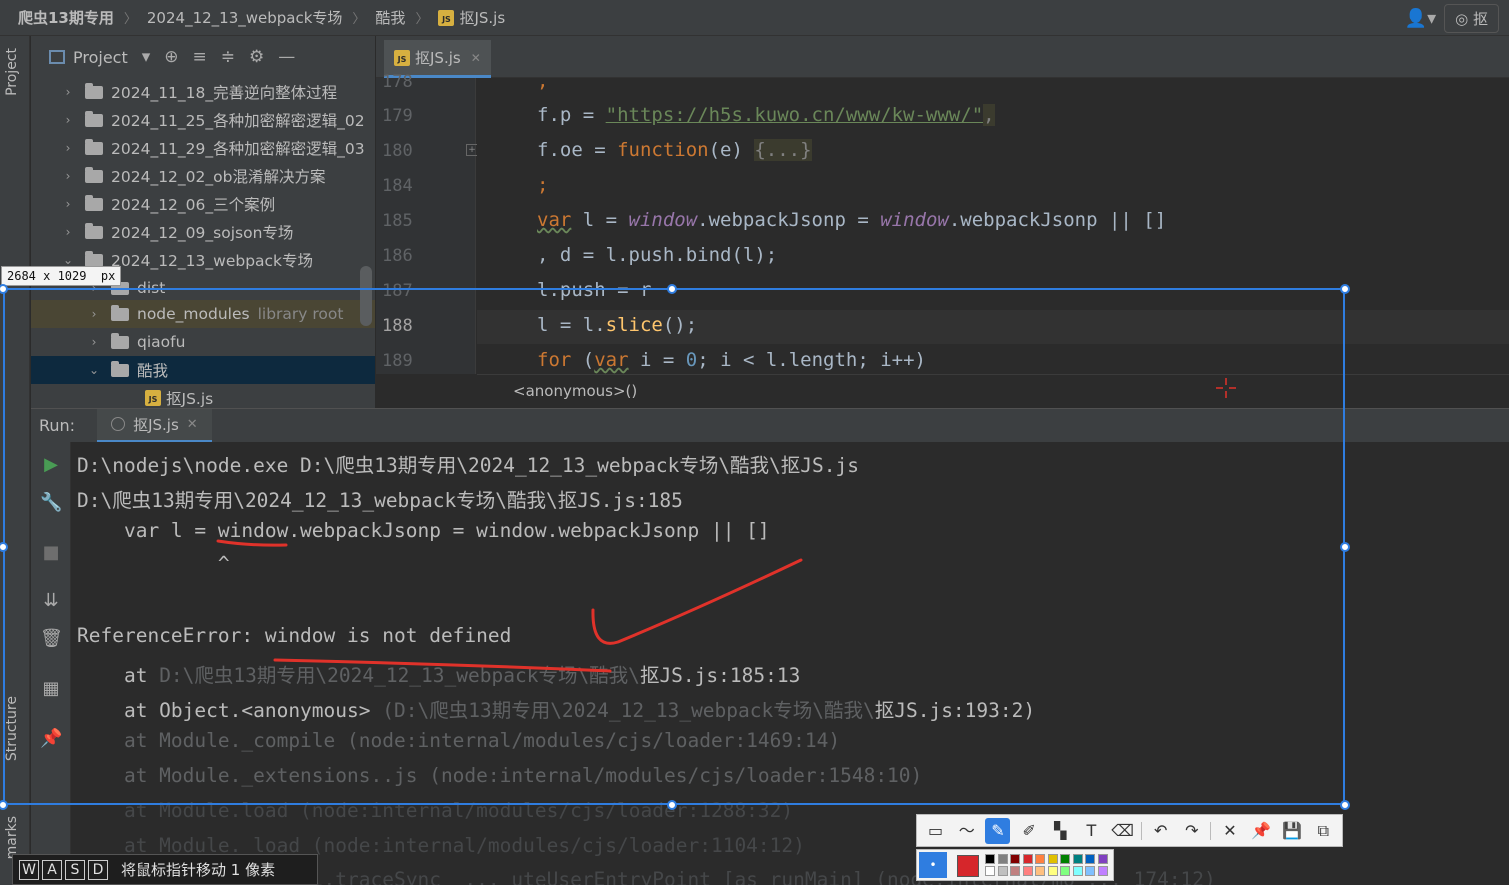 The image size is (1509, 885). I want to click on hint-text: 将鼠标指针移动 1 像素, so click(198, 870).